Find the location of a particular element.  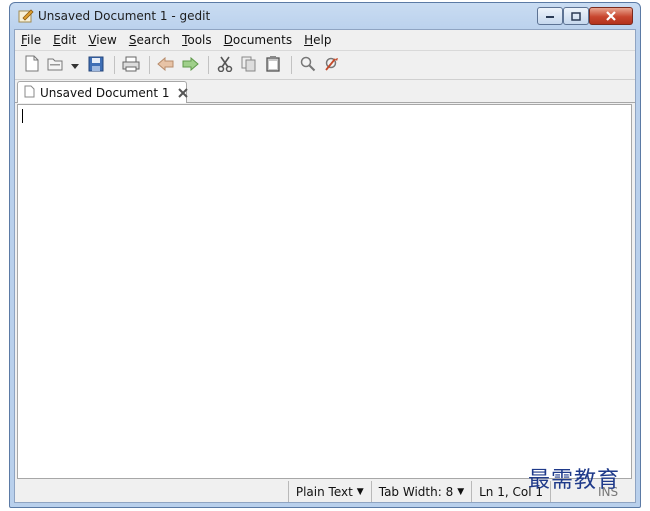

new-document-button is located at coordinates (32, 65).